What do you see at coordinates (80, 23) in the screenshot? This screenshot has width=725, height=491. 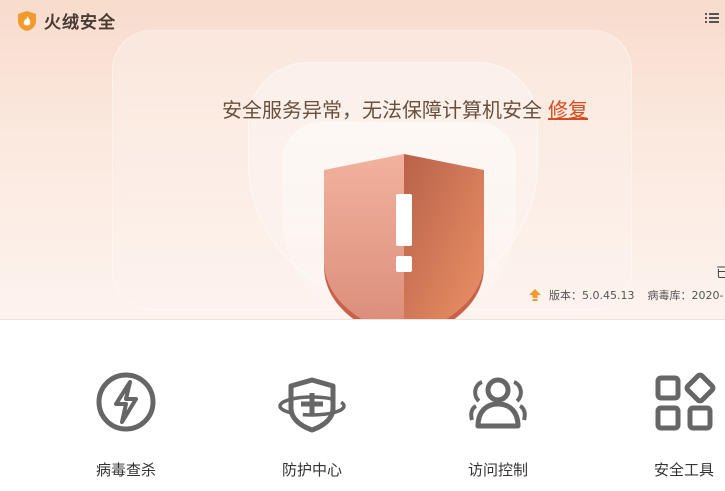 I see `app-title: 火绒安全` at bounding box center [80, 23].